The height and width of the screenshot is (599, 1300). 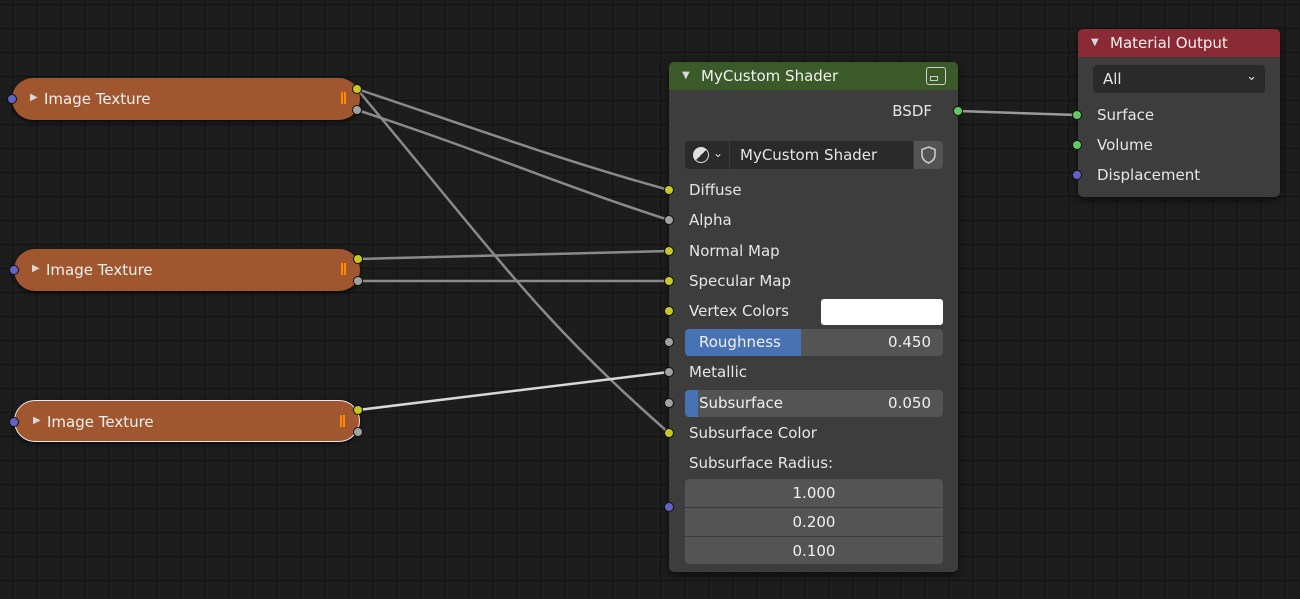 What do you see at coordinates (882, 312) in the screenshot?
I see `vertex-colors-swatch` at bounding box center [882, 312].